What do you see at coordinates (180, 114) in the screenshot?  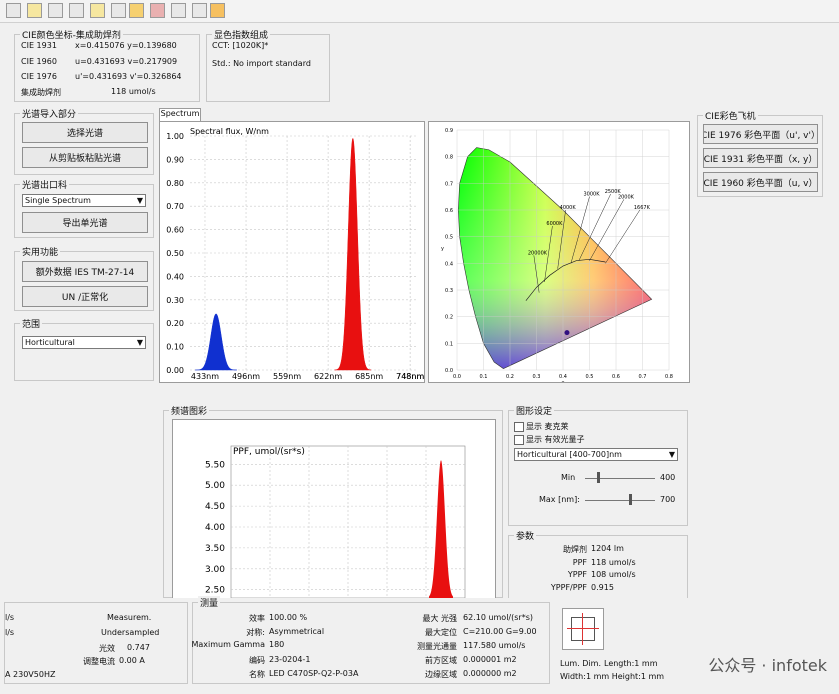 I see `tab-spectrum: Spectrum` at bounding box center [180, 114].